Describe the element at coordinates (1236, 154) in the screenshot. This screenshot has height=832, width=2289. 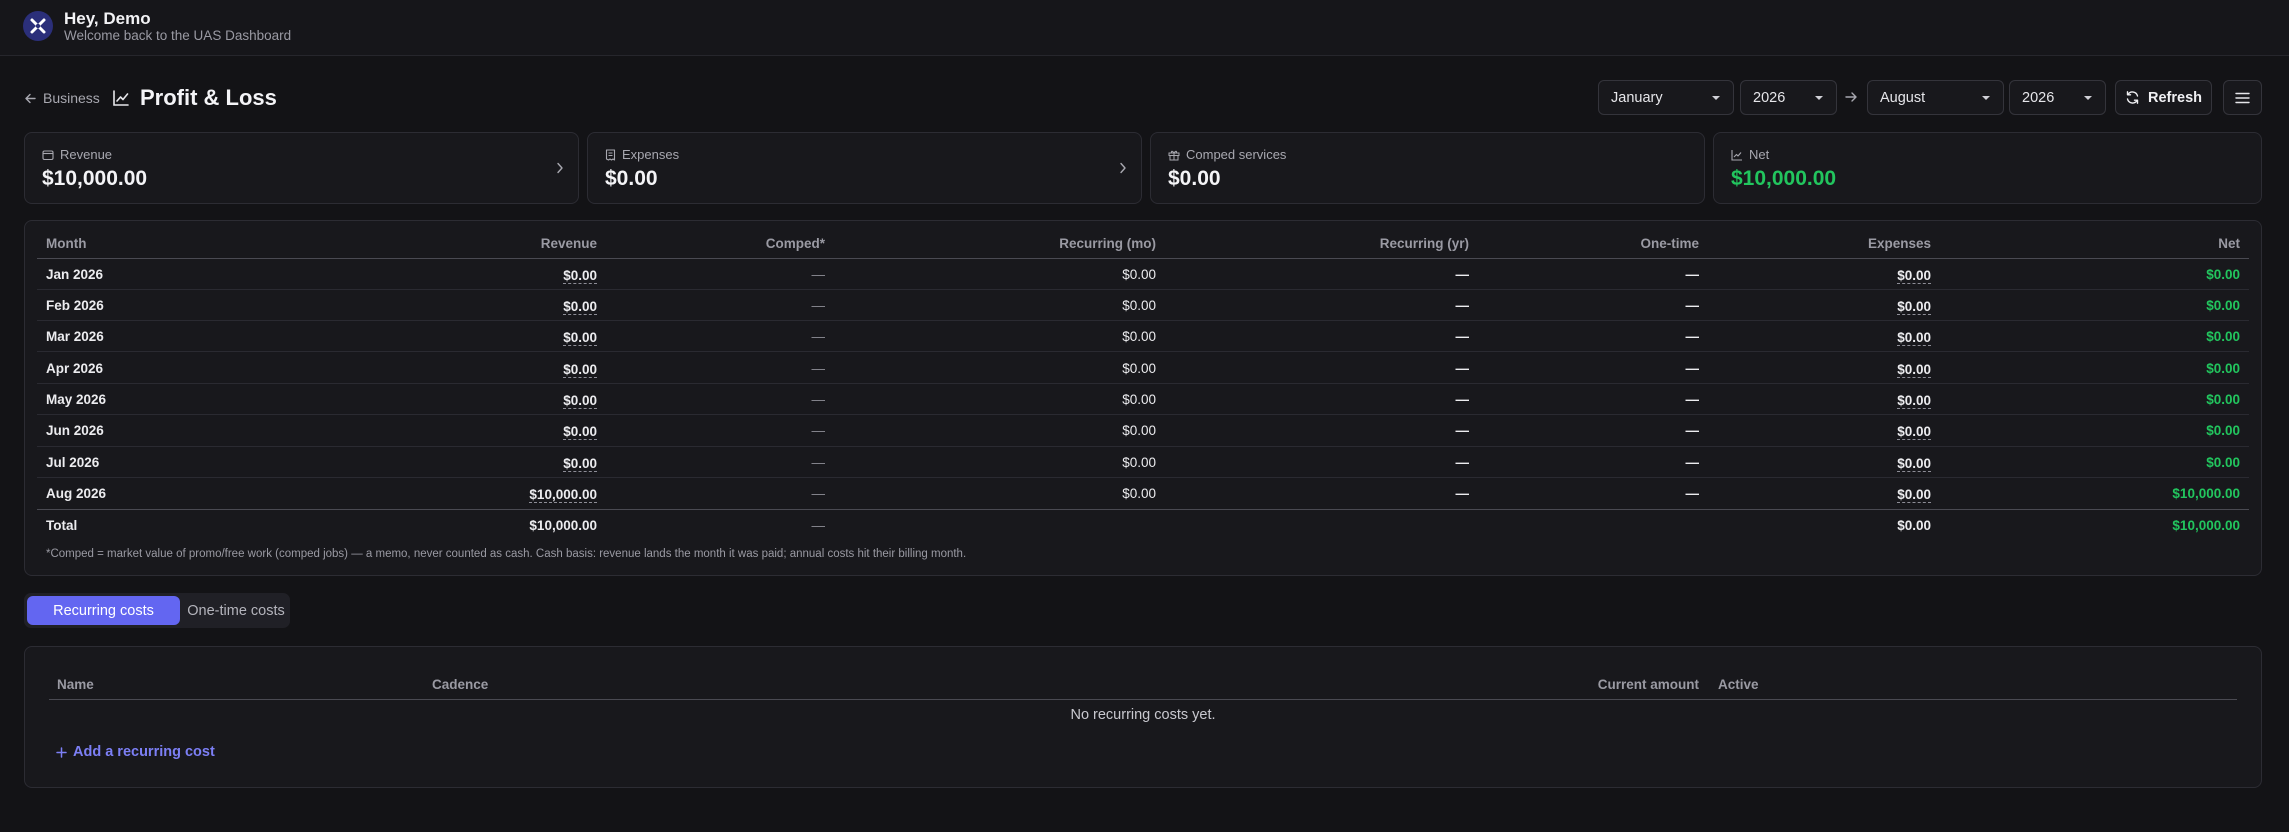
I see `comped-label-text: Comped services` at that location.